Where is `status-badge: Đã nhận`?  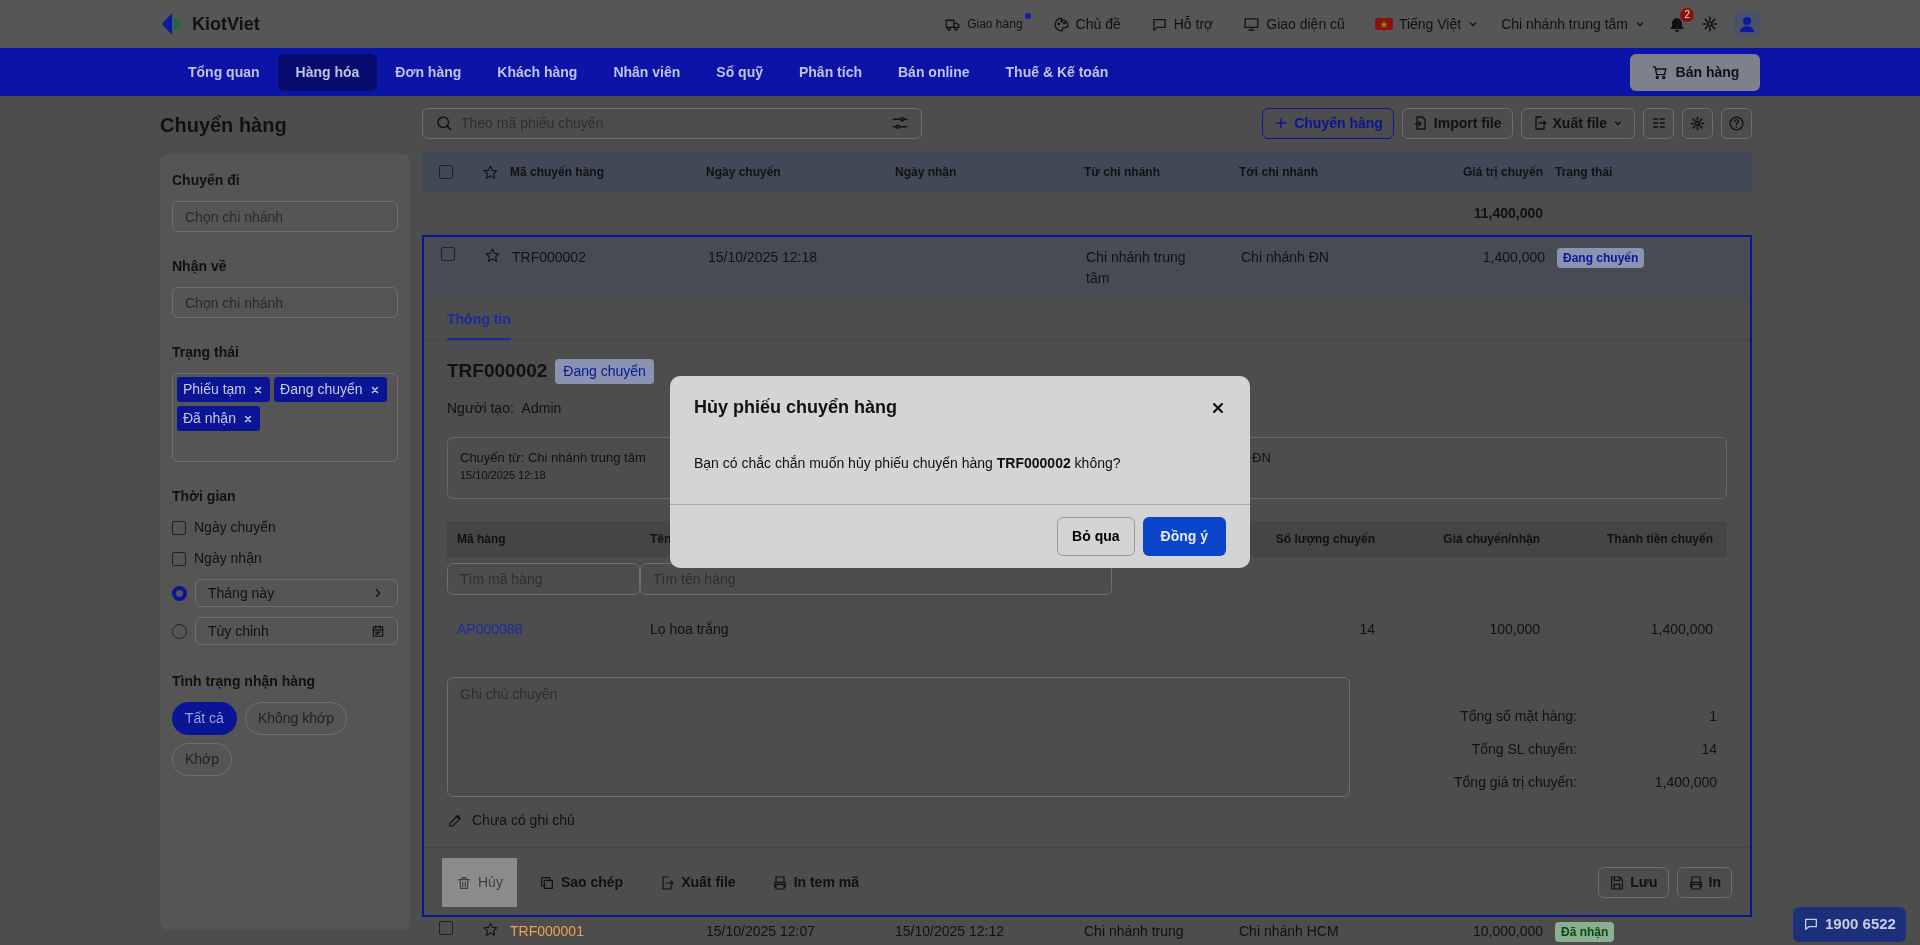 status-badge: Đã nhận is located at coordinates (1585, 932).